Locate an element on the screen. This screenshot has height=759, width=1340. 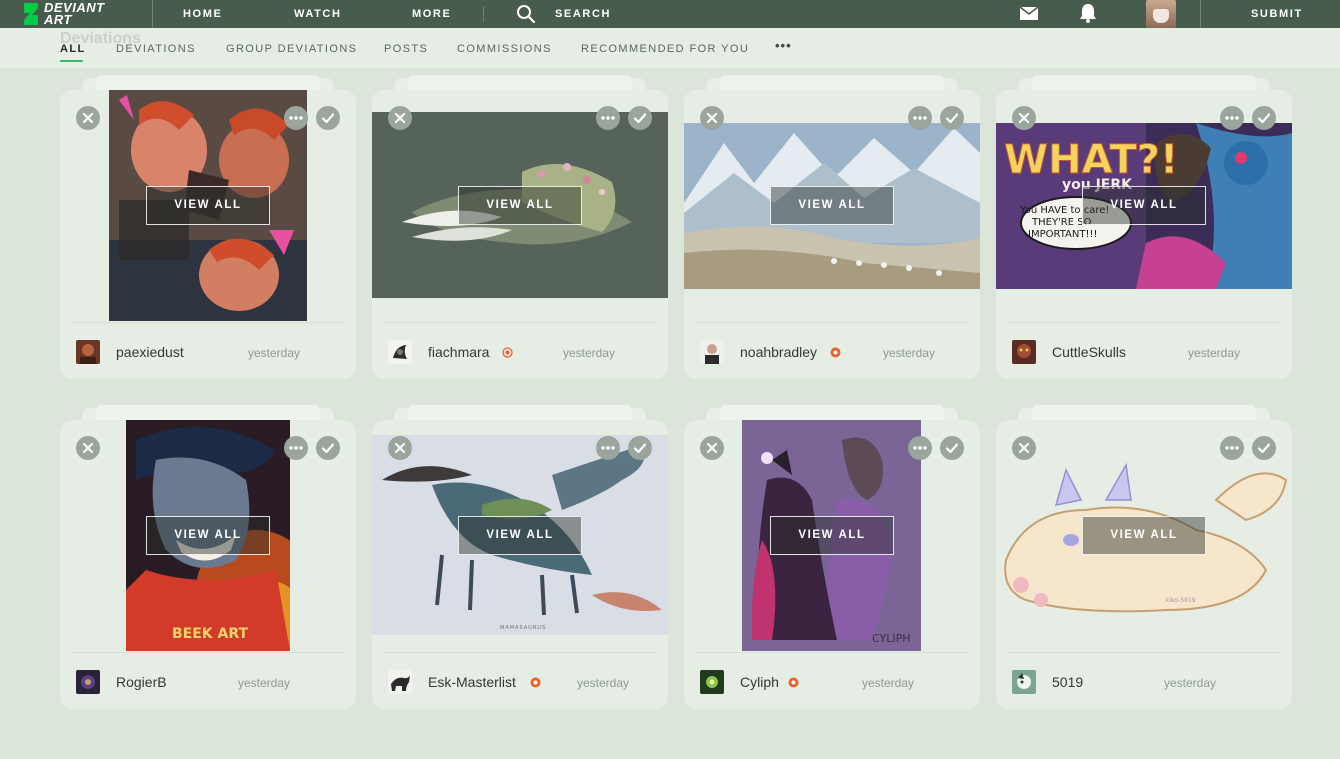
deviation-card: kiko-5019 VIEW ALL 5019 yesterday is located at coordinates (1144, 557).